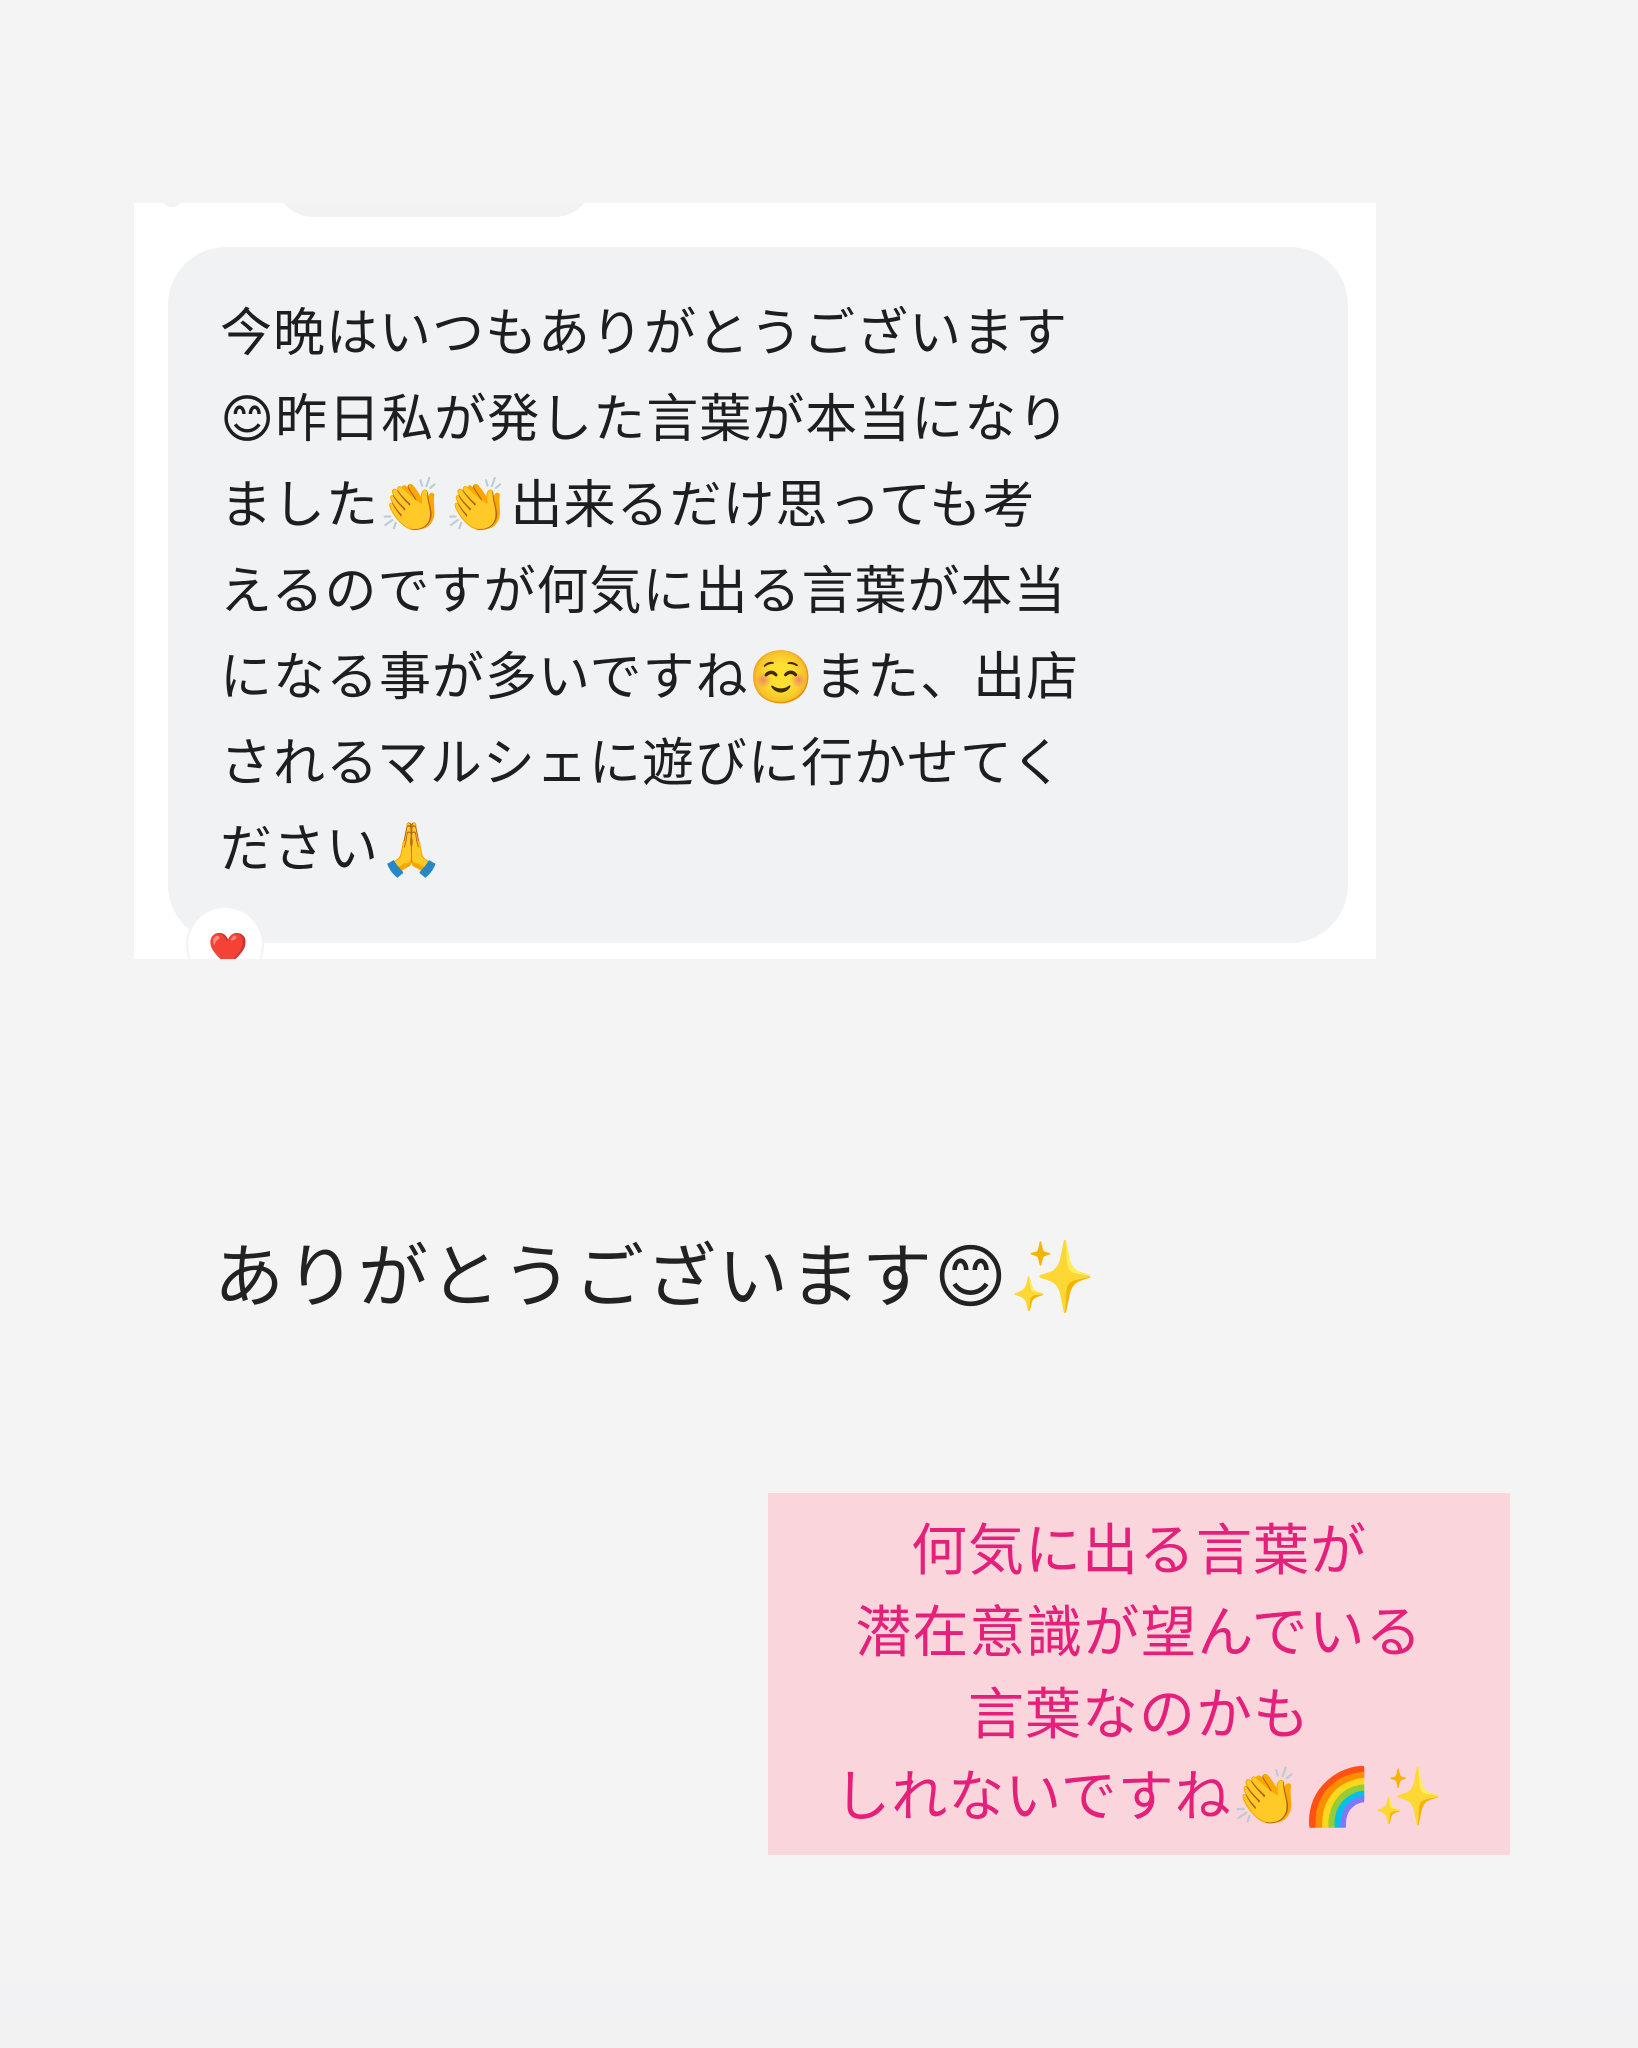 Image resolution: width=1638 pixels, height=2048 pixels. Describe the element at coordinates (1139, 1715) in the screenshot. I see `comment-line-3: 言葉なのかも` at that location.